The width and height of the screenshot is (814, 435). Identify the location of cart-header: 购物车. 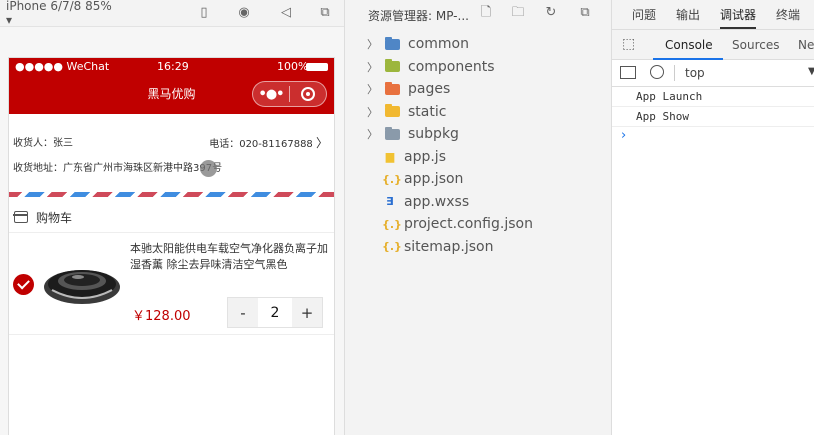
(171, 217).